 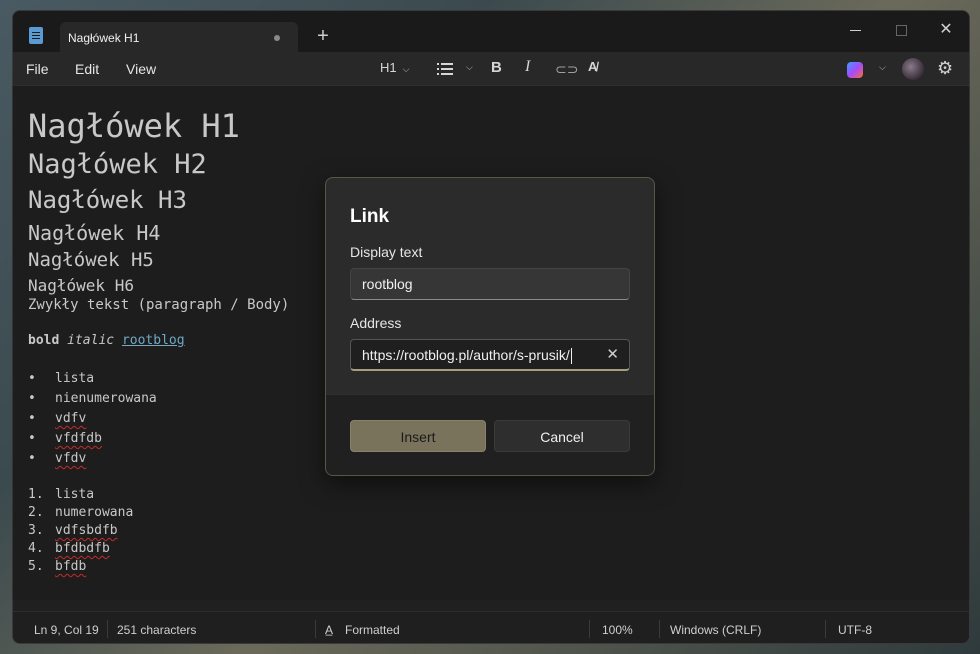 What do you see at coordinates (36, 35) in the screenshot?
I see `notepad-icon` at bounding box center [36, 35].